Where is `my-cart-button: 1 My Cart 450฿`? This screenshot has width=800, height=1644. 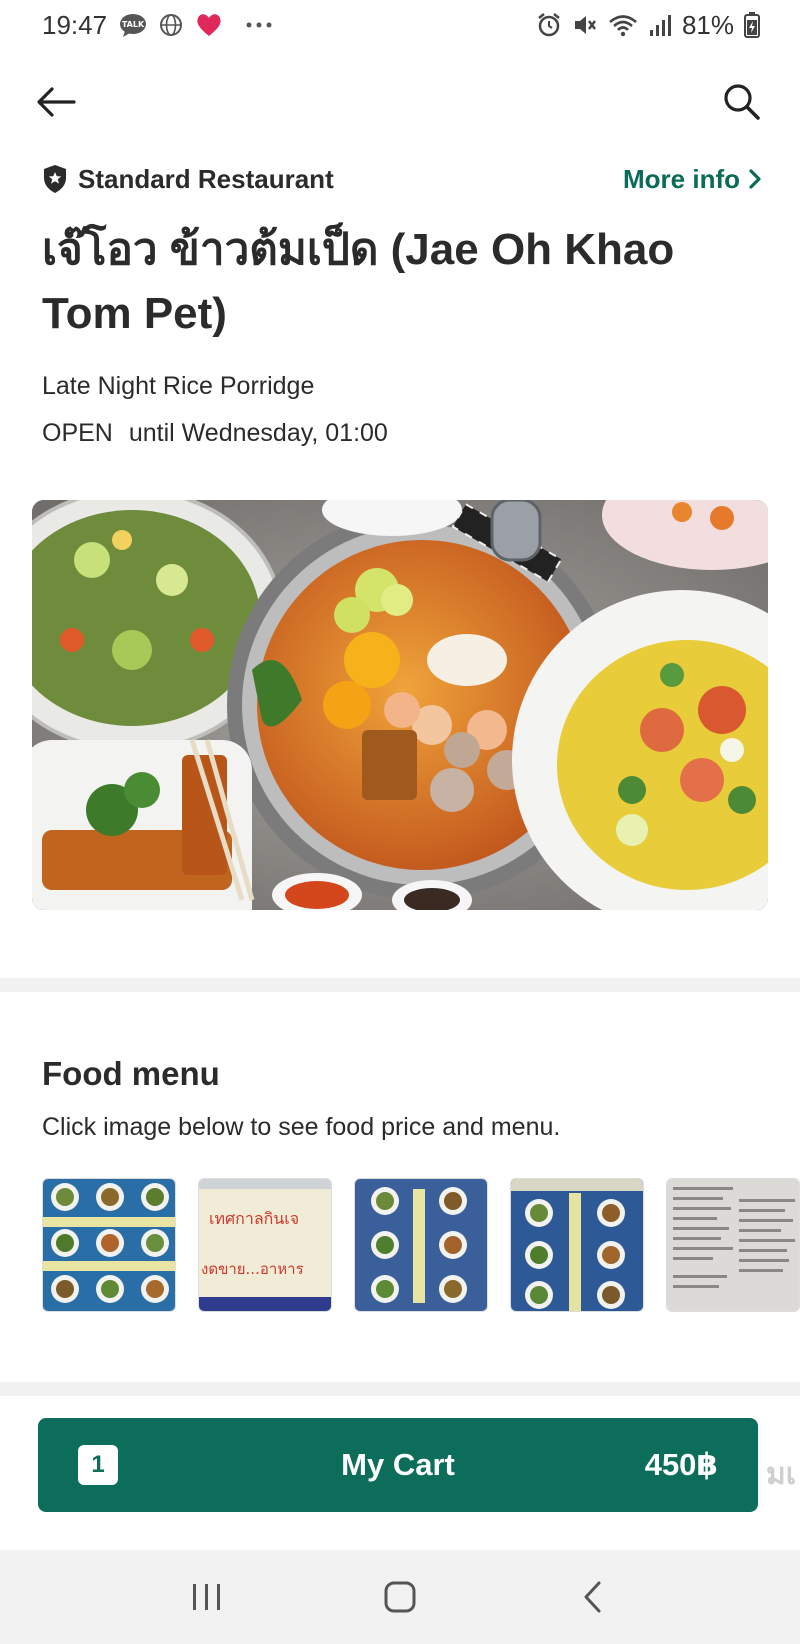
my-cart-button: 1 My Cart 450฿ is located at coordinates (398, 1465).